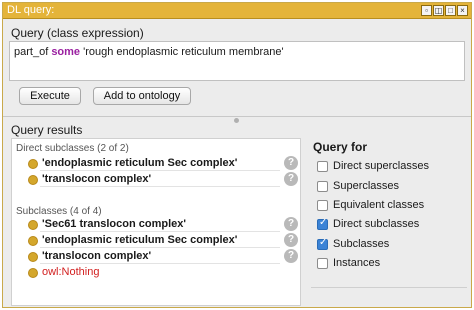  I want to click on float-icon: ◫, so click(438, 10).